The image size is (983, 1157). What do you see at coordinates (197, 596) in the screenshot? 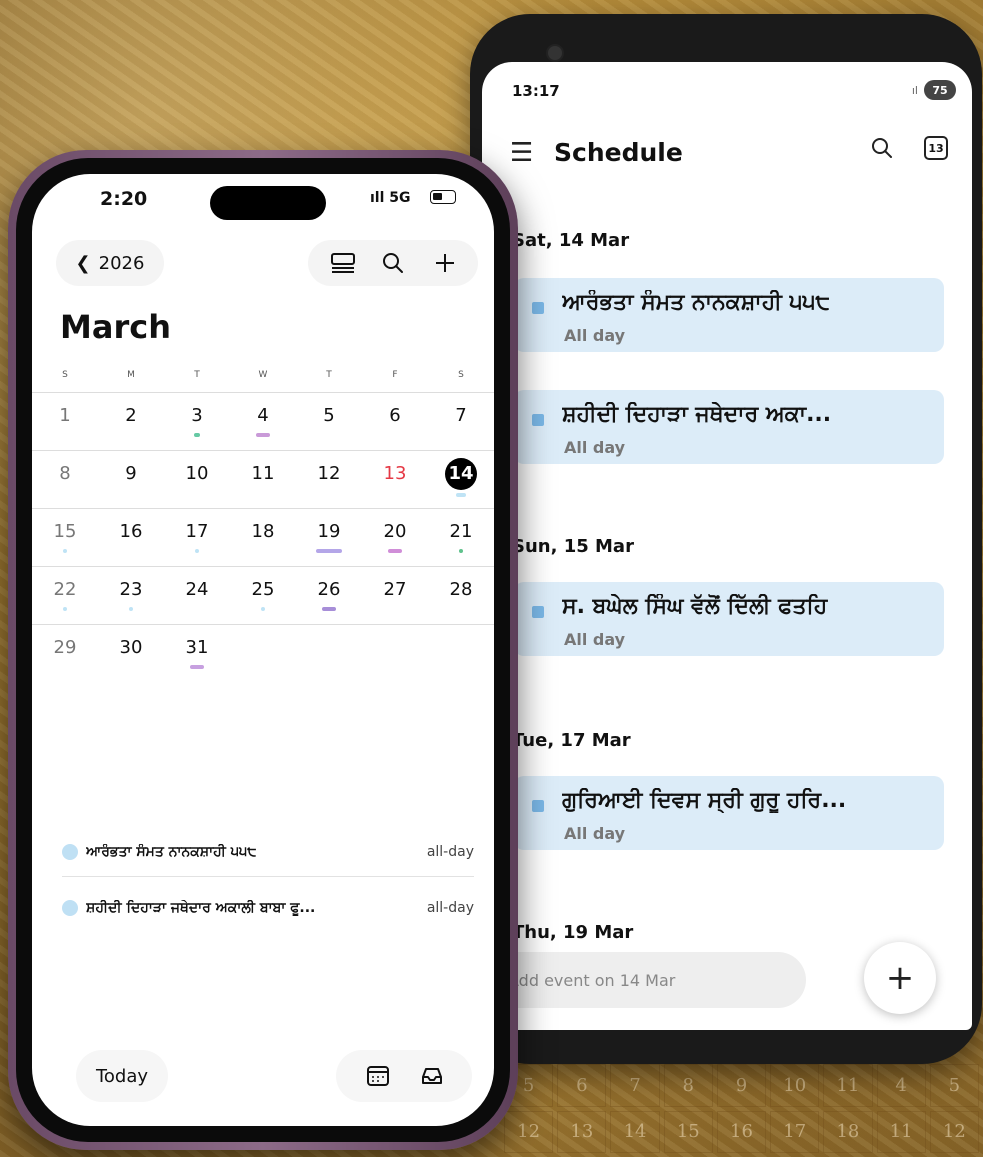
I see `day-cell: 24` at bounding box center [197, 596].